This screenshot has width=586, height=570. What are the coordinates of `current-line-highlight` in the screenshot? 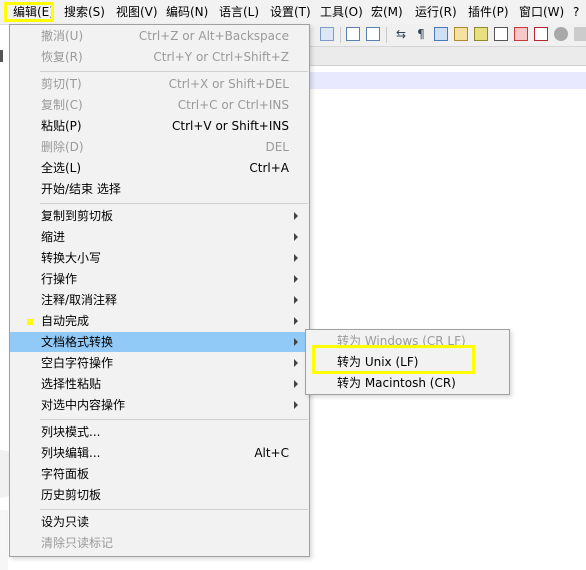 It's located at (448, 80).